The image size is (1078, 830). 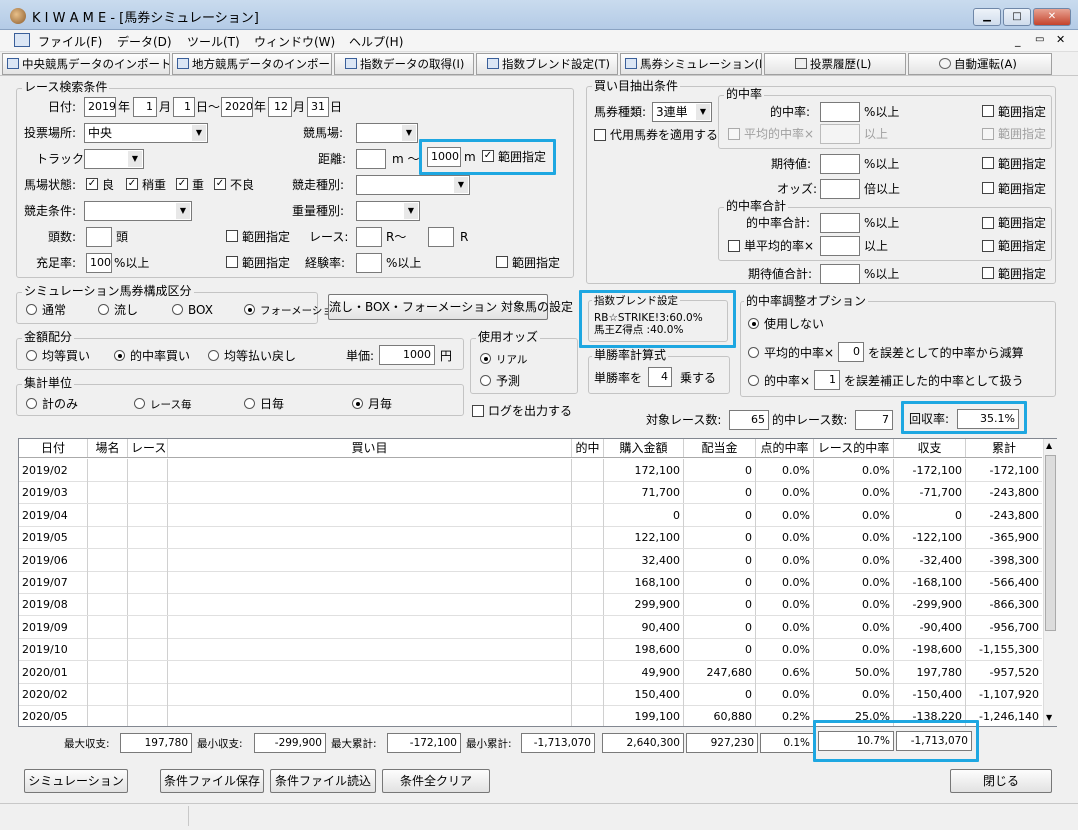 What do you see at coordinates (478, 411) in the screenshot?
I see `log-output-checkbox` at bounding box center [478, 411].